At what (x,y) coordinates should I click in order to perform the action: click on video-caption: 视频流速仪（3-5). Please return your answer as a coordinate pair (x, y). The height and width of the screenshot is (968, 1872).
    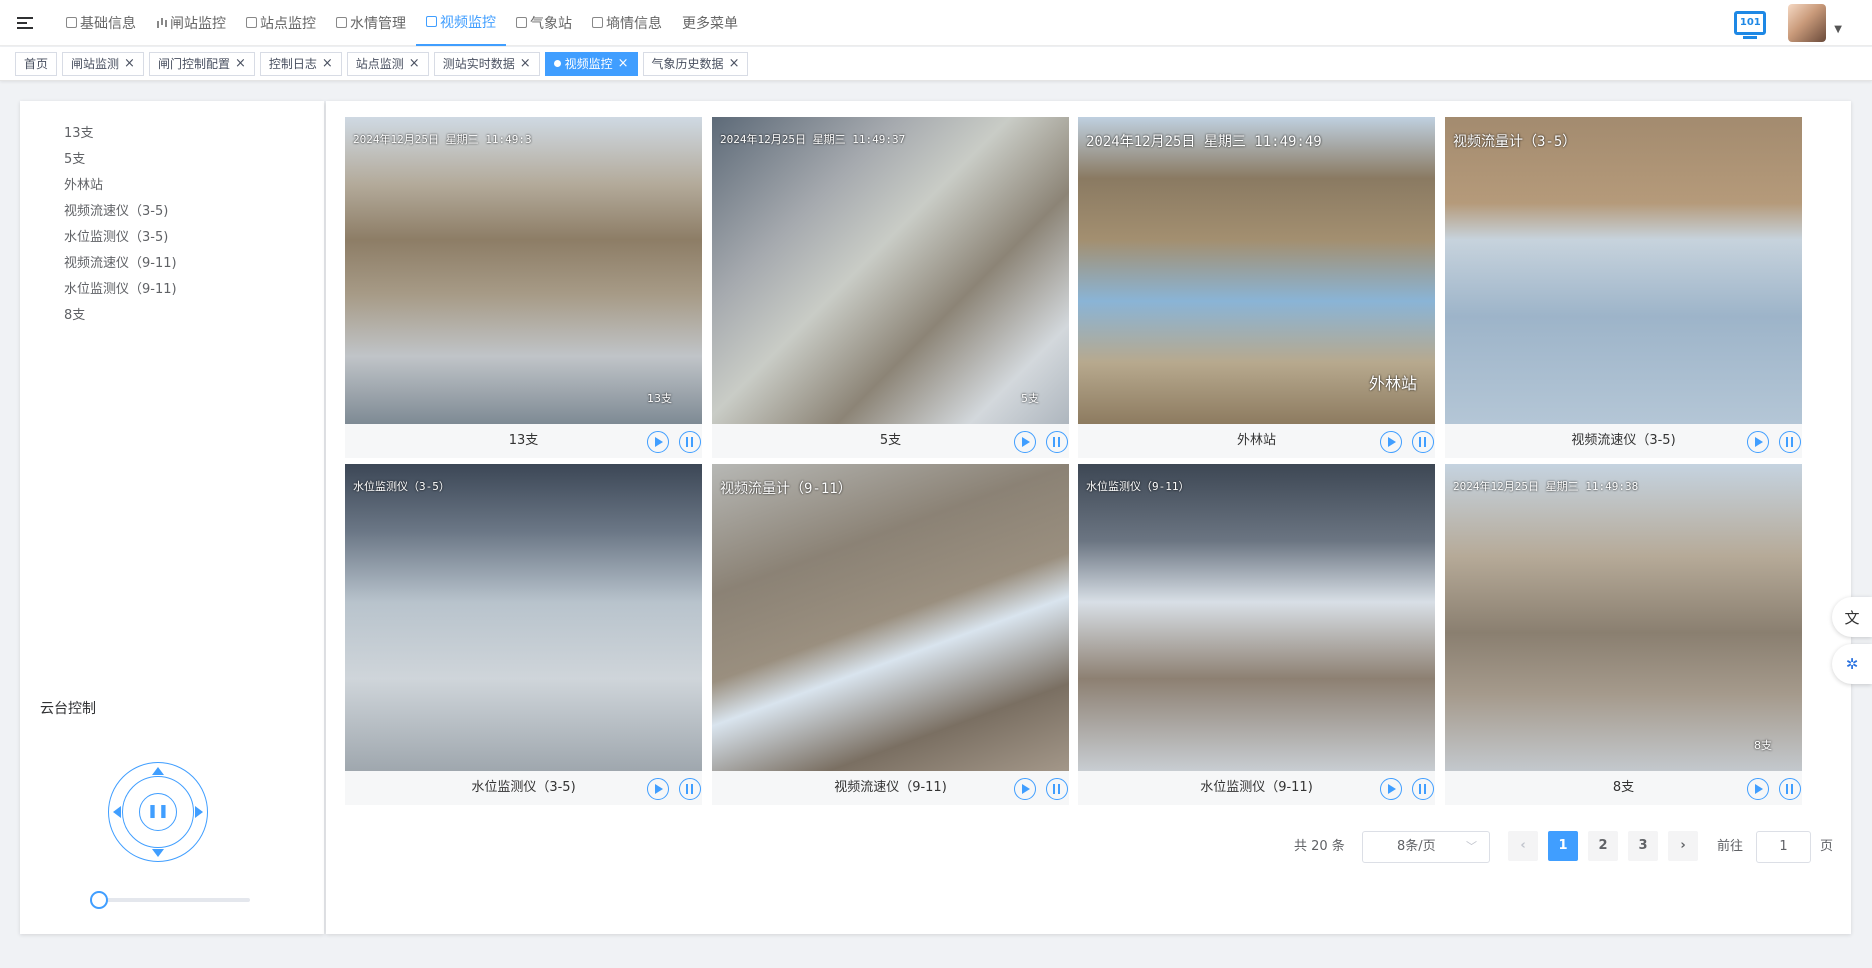
    Looking at the image, I should click on (1623, 441).